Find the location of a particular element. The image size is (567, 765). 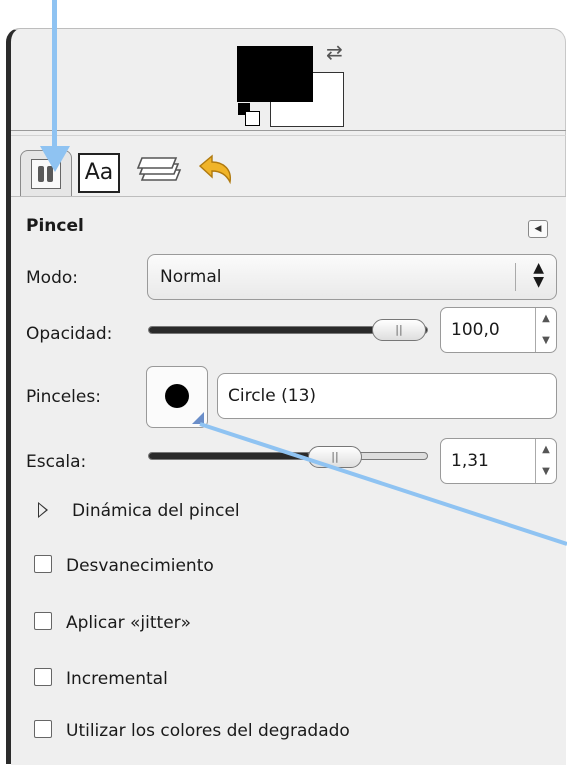

annotation-arrowhead is located at coordinates (55, 159).